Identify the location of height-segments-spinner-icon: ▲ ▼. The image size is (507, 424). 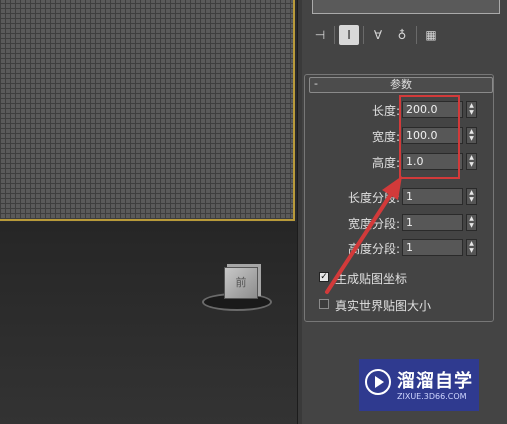
(471, 247).